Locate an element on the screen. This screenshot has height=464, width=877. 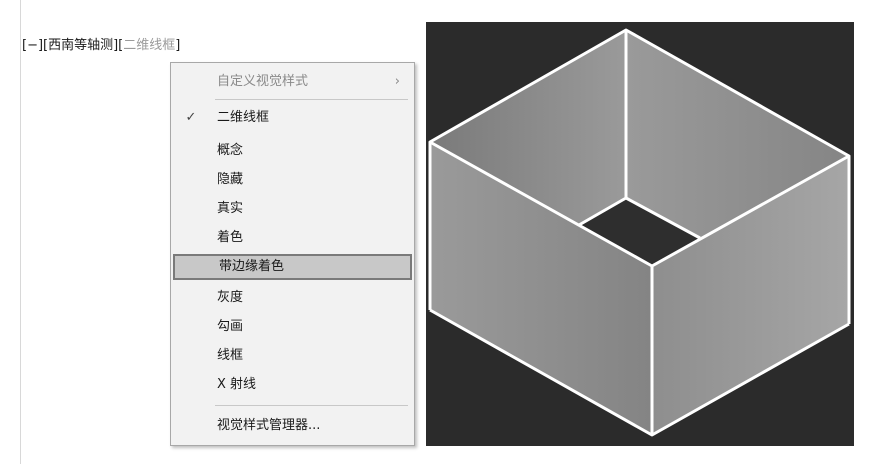
menu-item-label: 隐藏 is located at coordinates (230, 179).